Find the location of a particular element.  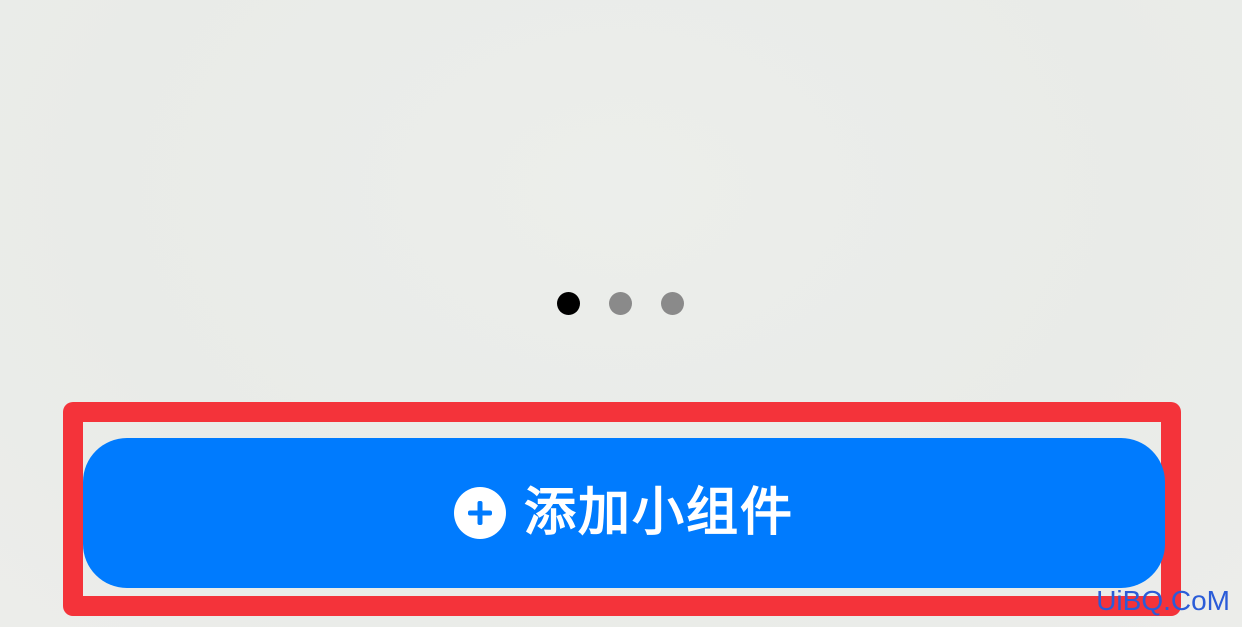

watermark-text: UiBQ.CoM is located at coordinates (1163, 600).